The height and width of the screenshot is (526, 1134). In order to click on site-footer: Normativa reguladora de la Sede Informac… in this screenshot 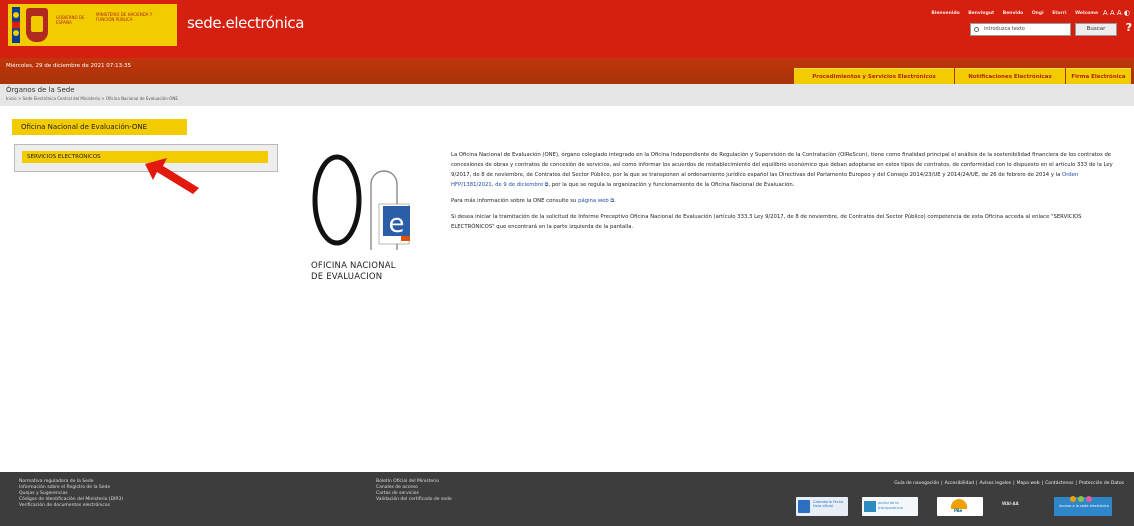, I will do `click(567, 499)`.